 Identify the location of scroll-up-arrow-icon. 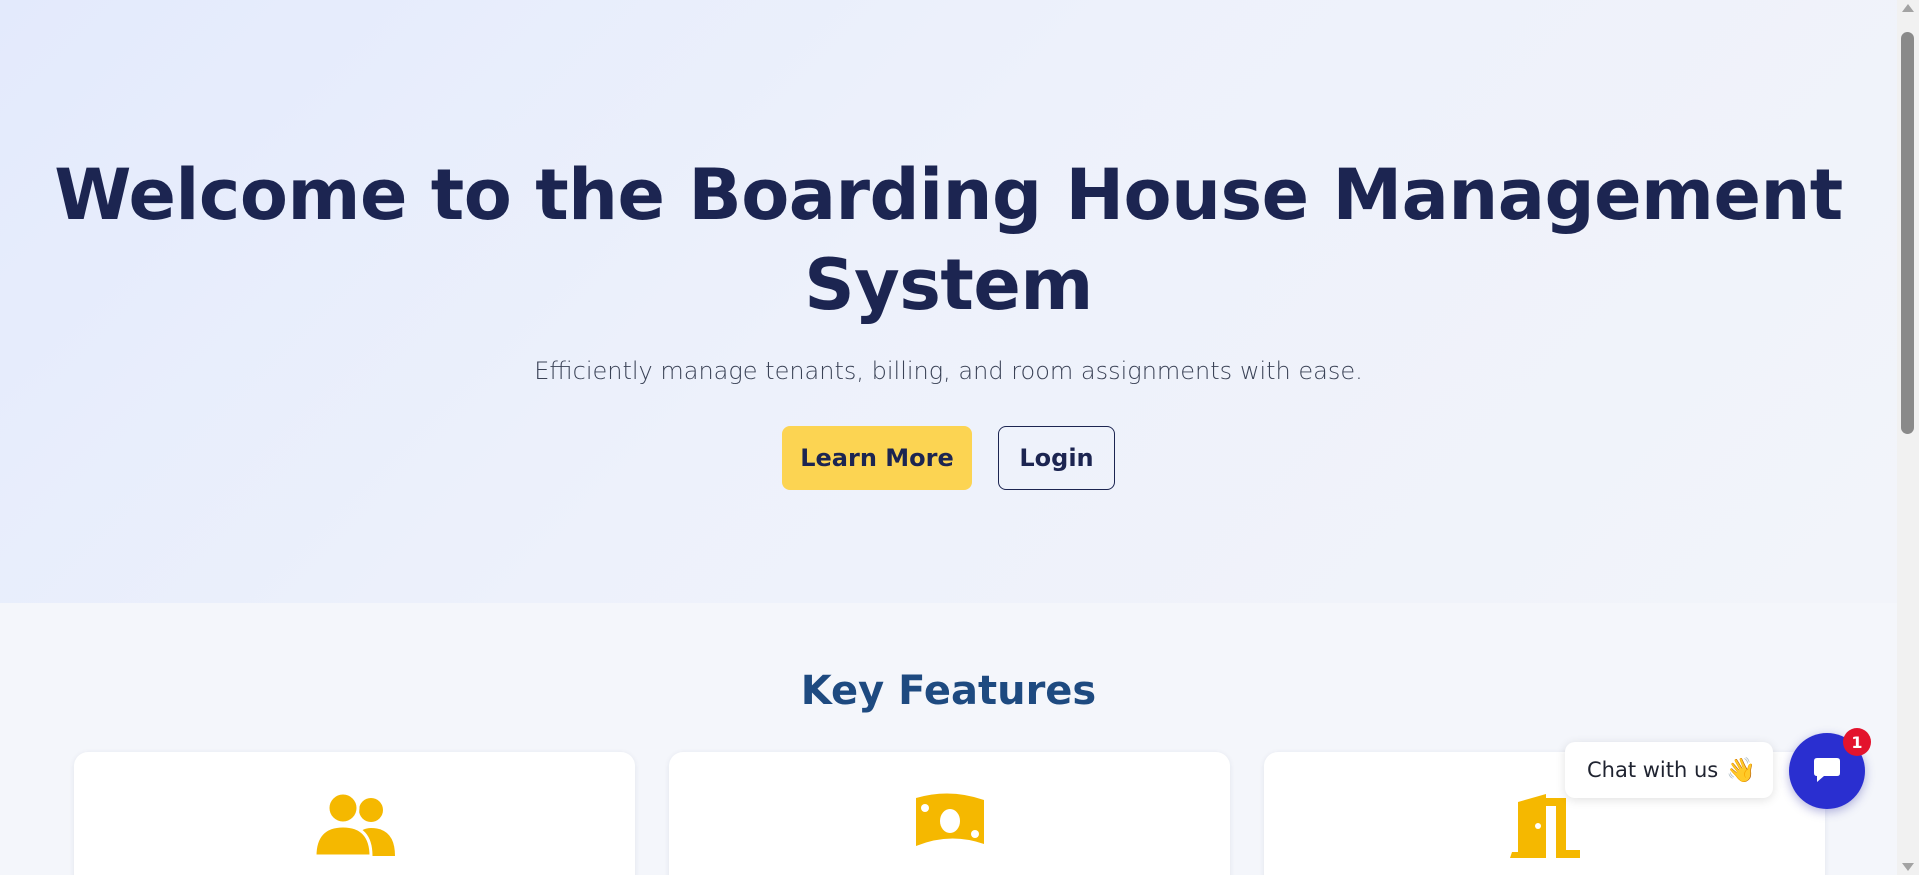
(1908, 8).